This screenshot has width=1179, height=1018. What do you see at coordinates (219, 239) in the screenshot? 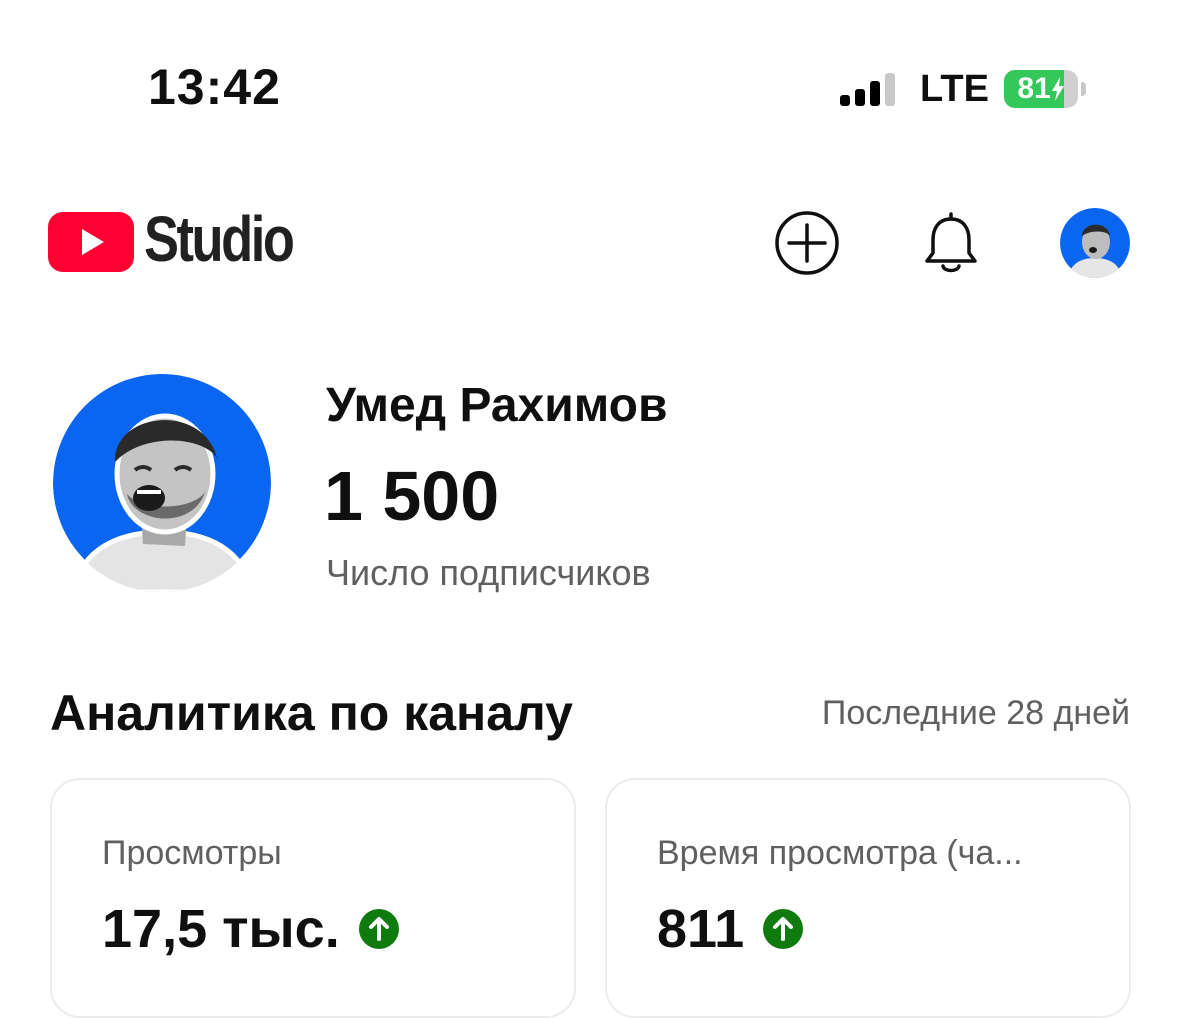
I see `brand-wordmark: Studio` at bounding box center [219, 239].